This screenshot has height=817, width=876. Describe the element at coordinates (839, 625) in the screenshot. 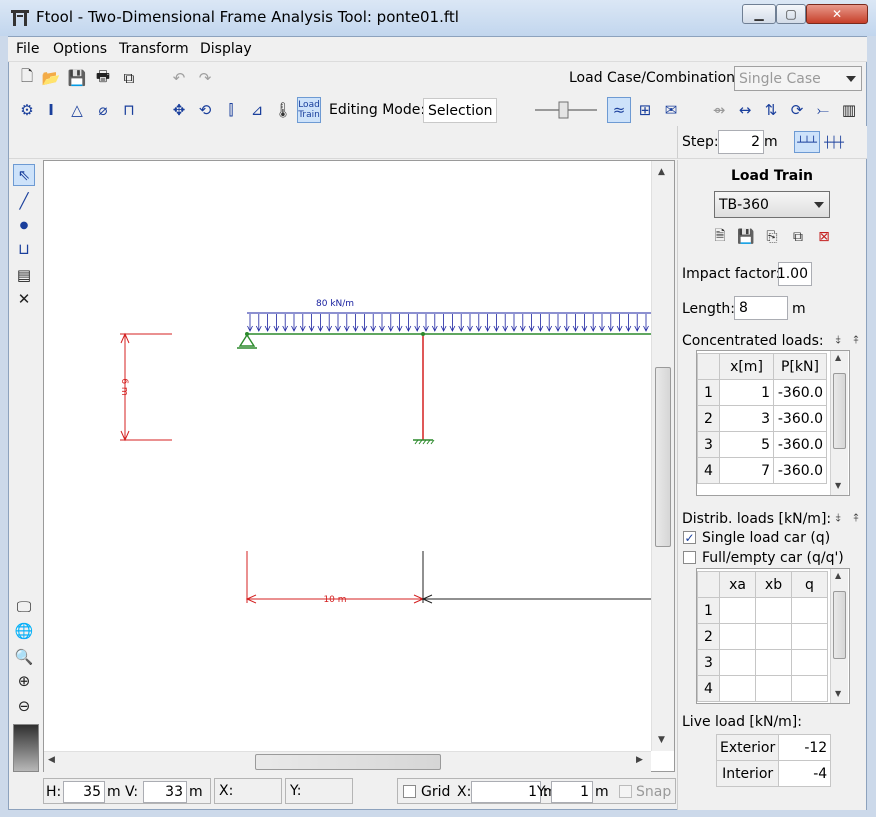

I see `table-scroll-thumb` at that location.